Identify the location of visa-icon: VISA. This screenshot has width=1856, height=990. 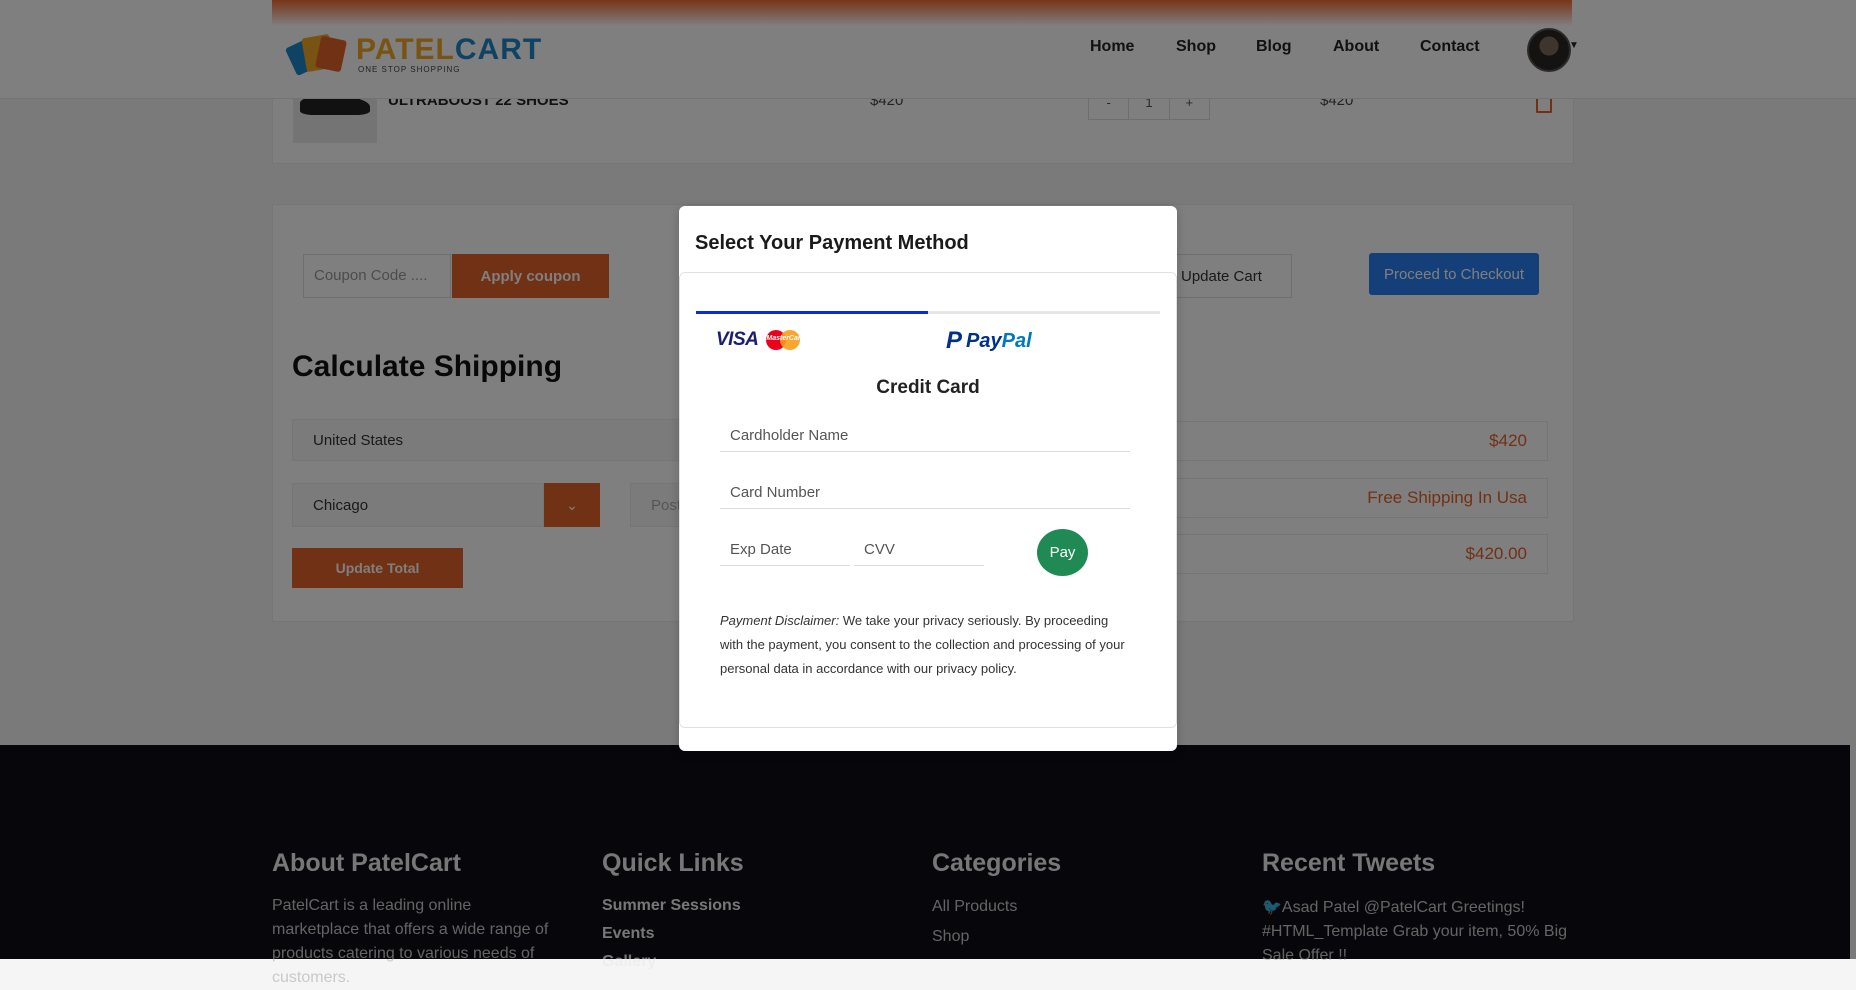
(737, 339).